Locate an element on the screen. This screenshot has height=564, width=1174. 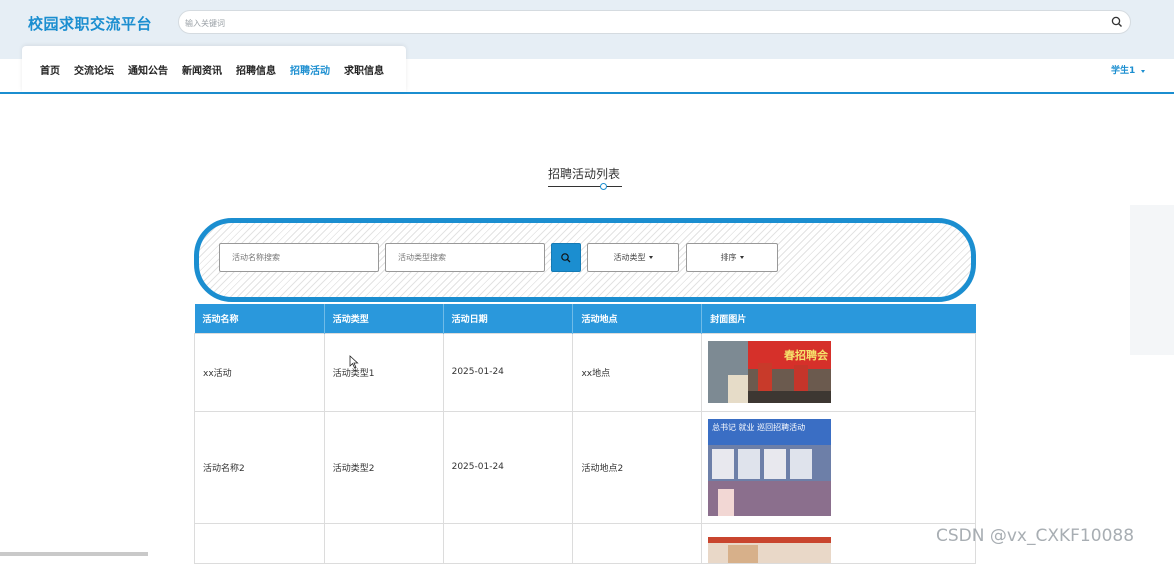
nav-item-news: 新闻资讯 is located at coordinates (202, 69).